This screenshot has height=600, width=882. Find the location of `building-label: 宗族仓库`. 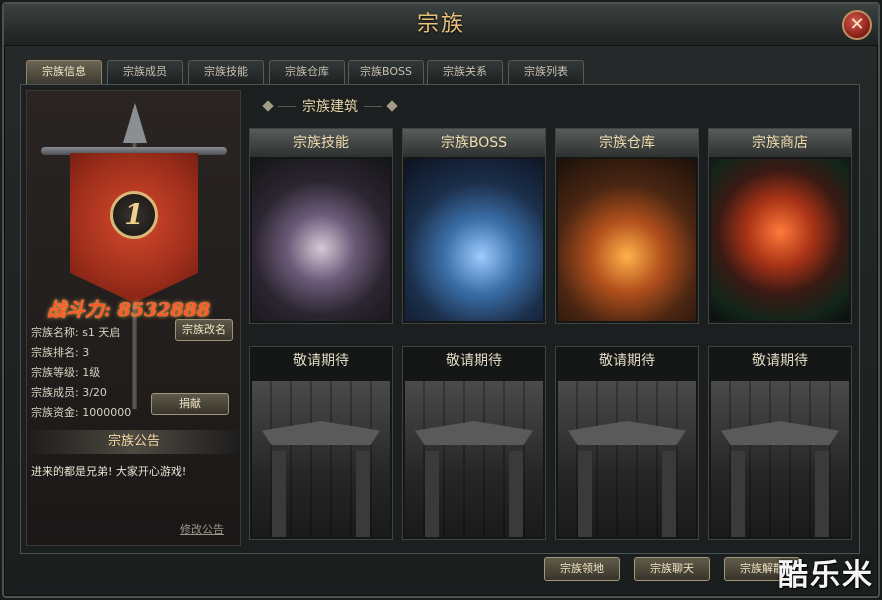

building-label: 宗族仓库 is located at coordinates (627, 143).